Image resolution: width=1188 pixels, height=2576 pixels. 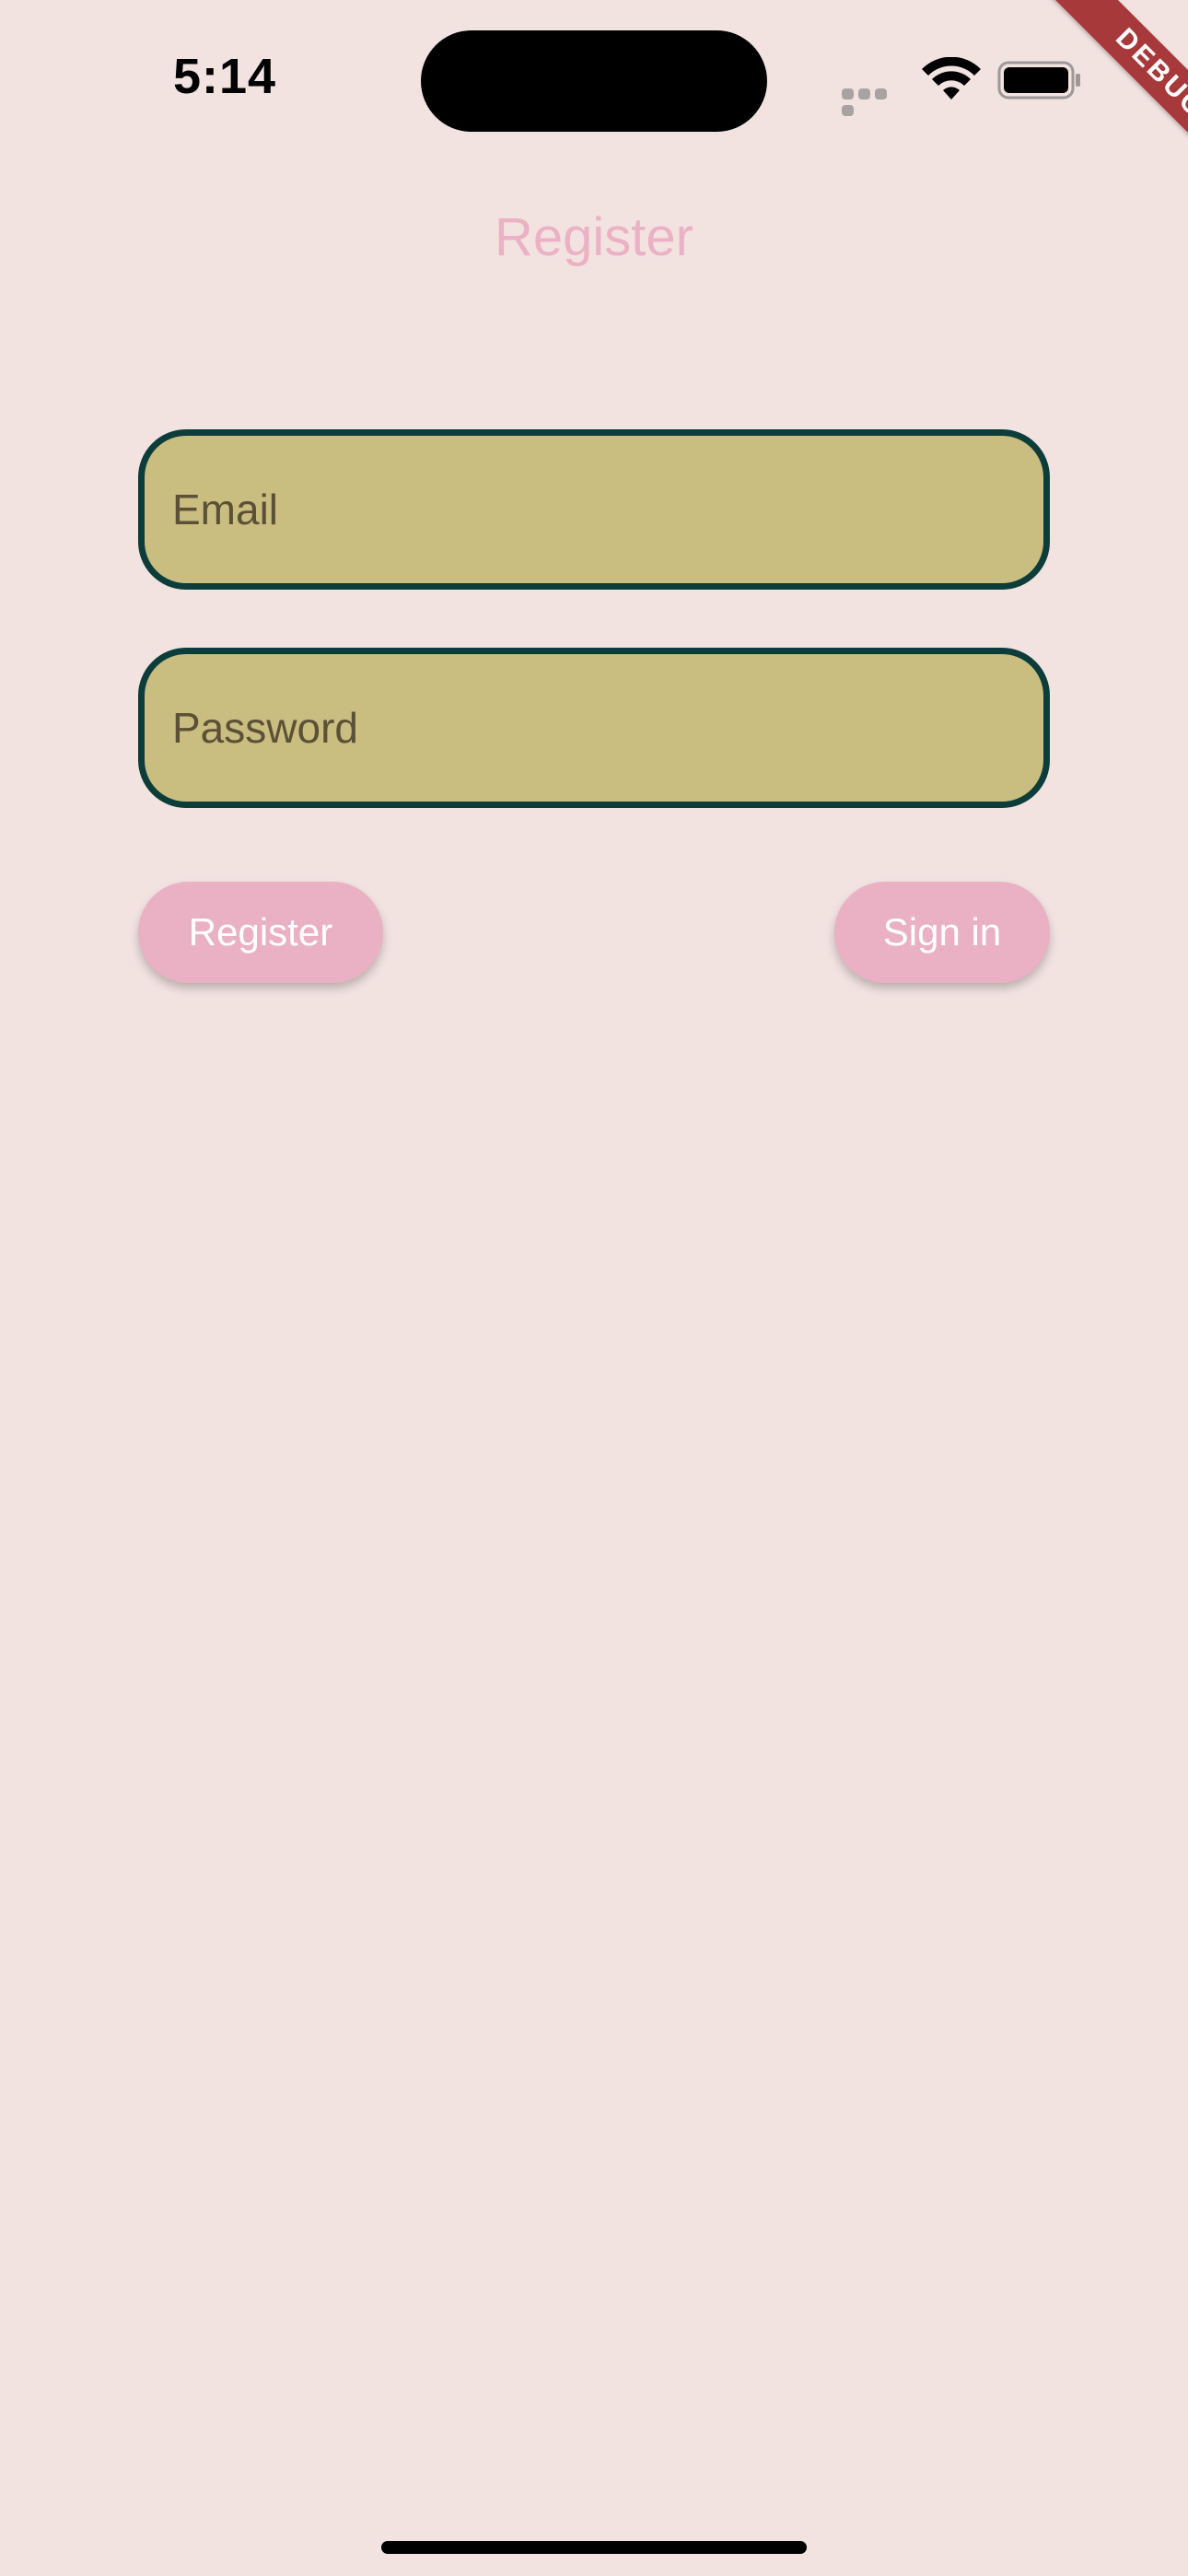 I want to click on password-field, so click(x=594, y=728).